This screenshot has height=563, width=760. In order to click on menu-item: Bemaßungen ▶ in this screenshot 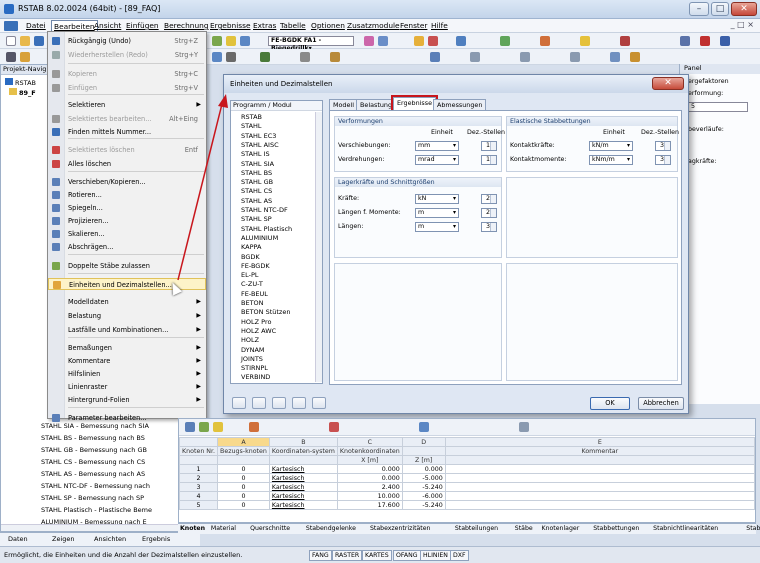, I will do `click(127, 348)`.